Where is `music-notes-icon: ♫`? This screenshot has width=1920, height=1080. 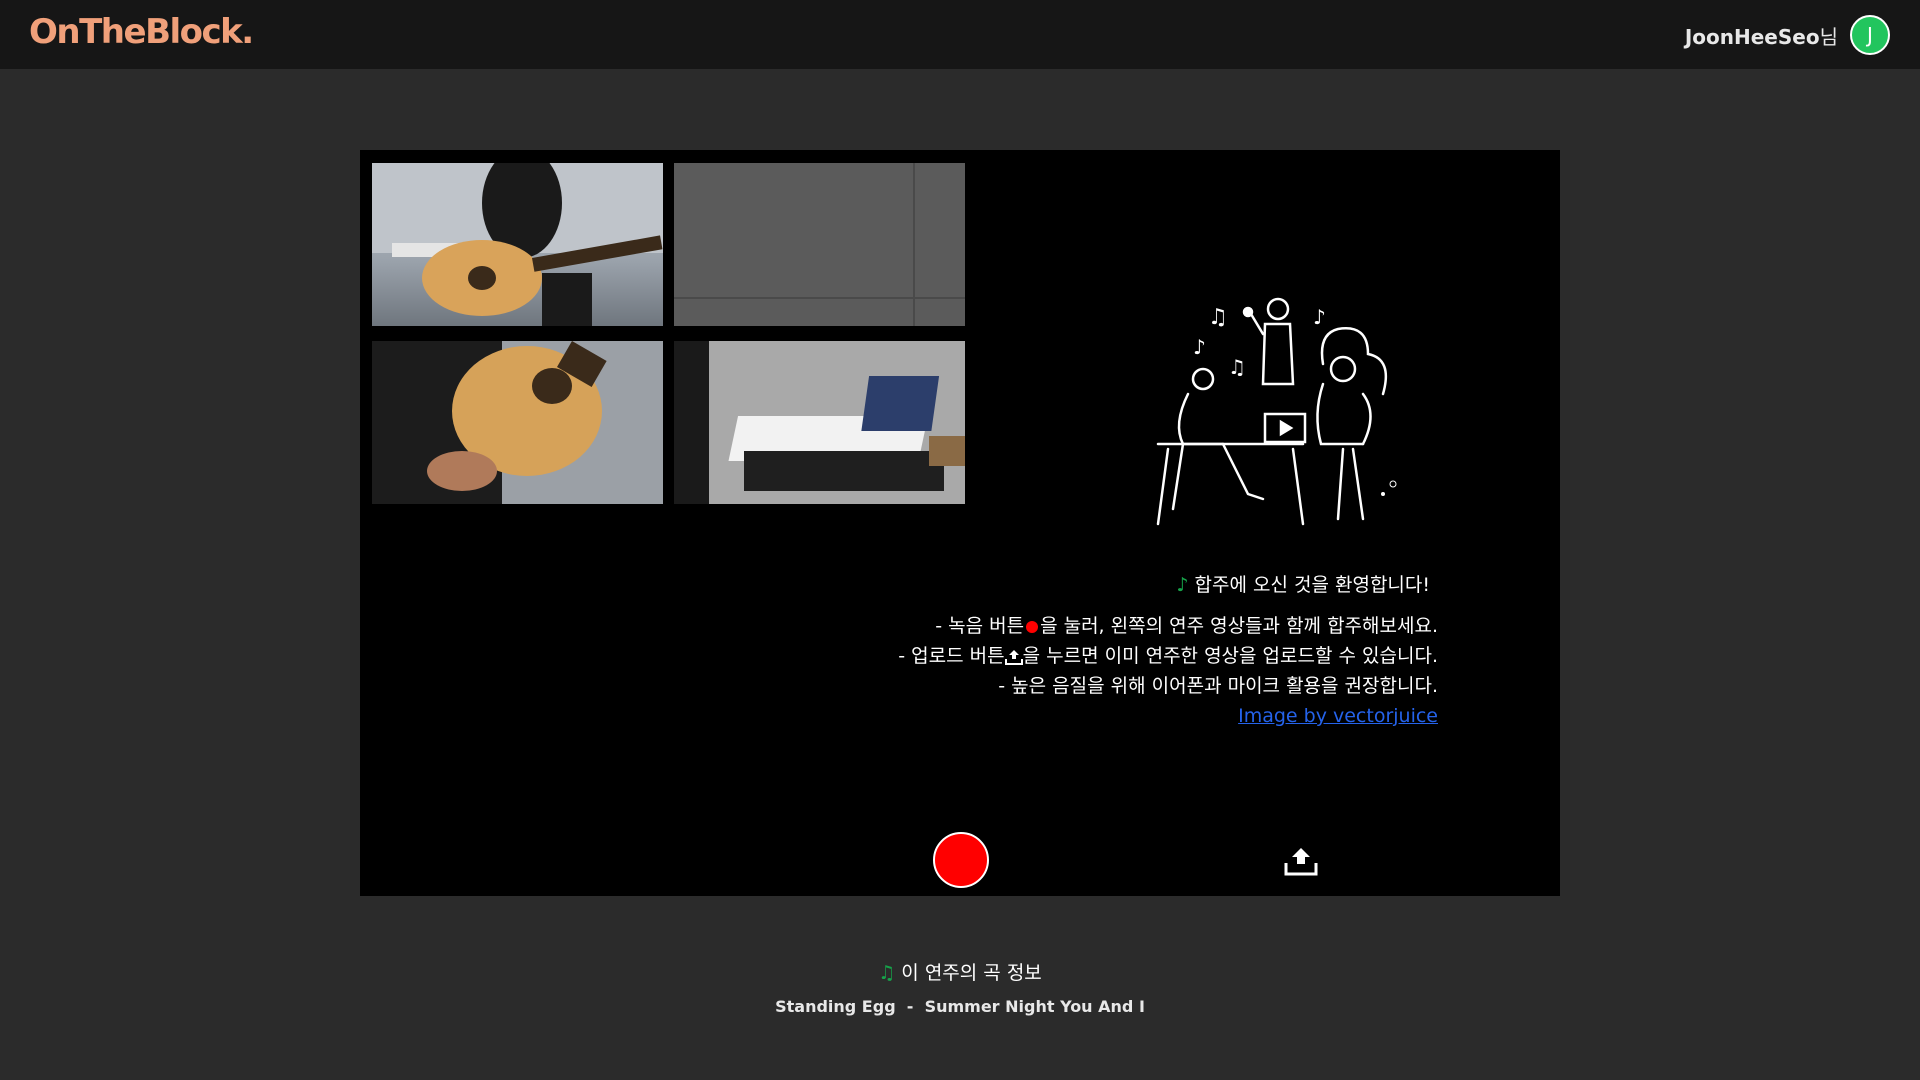
music-notes-icon: ♫ is located at coordinates (887, 973).